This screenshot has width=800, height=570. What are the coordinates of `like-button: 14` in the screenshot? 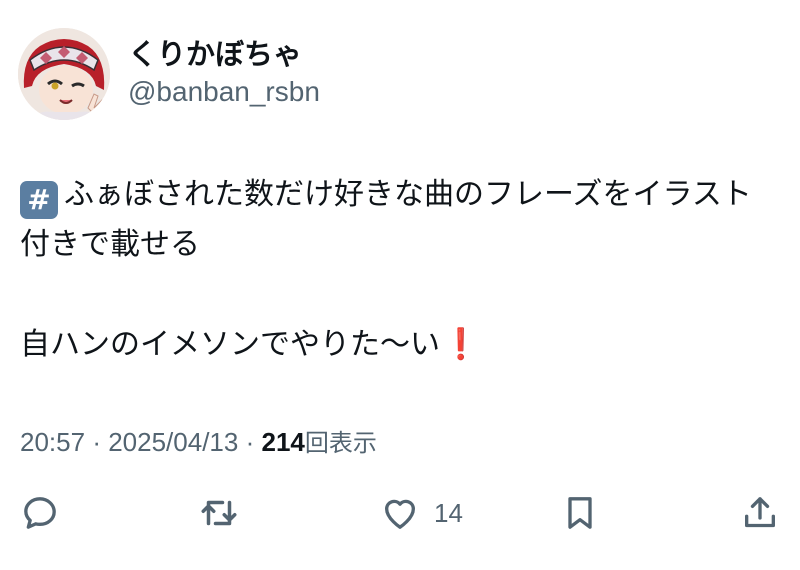 It's located at (421, 513).